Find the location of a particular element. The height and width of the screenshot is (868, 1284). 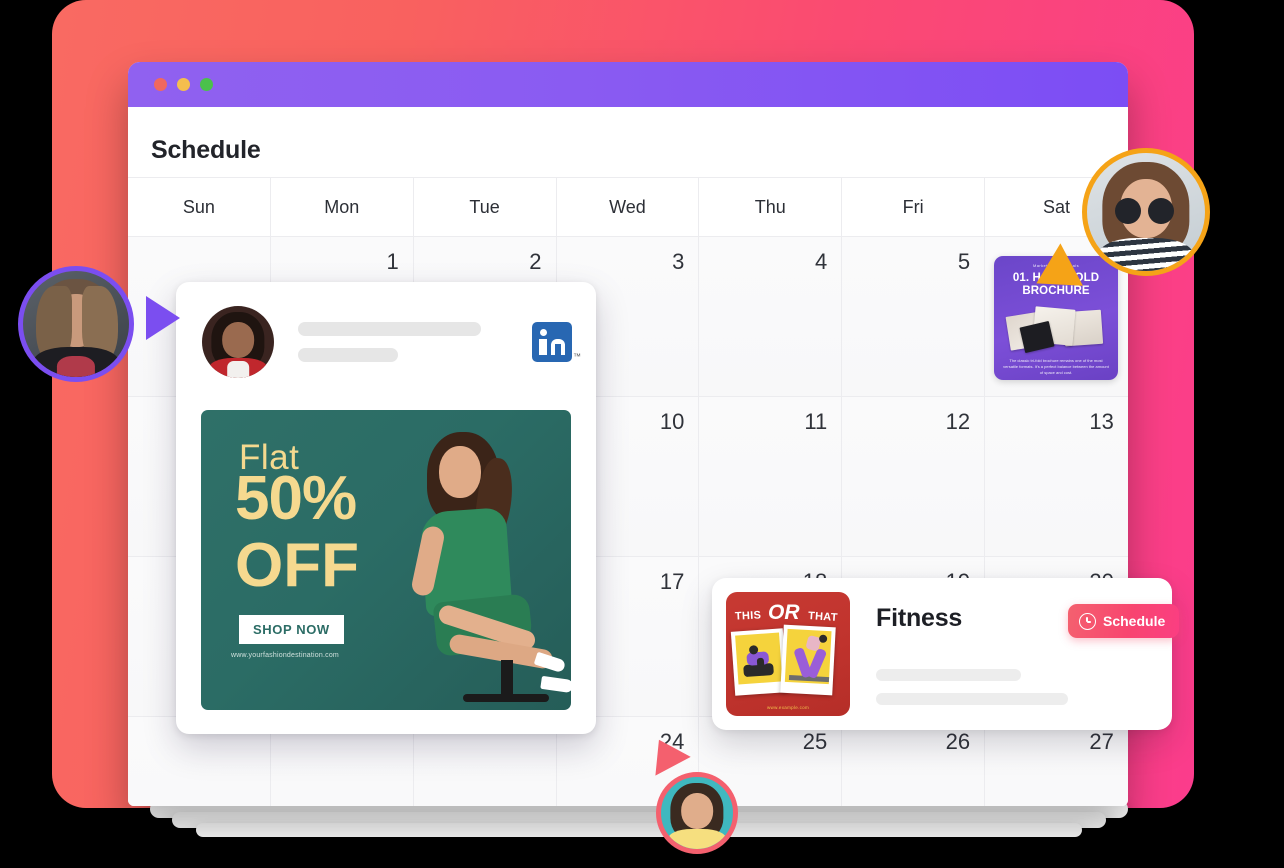

day-cell: 4 is located at coordinates (771, 317).